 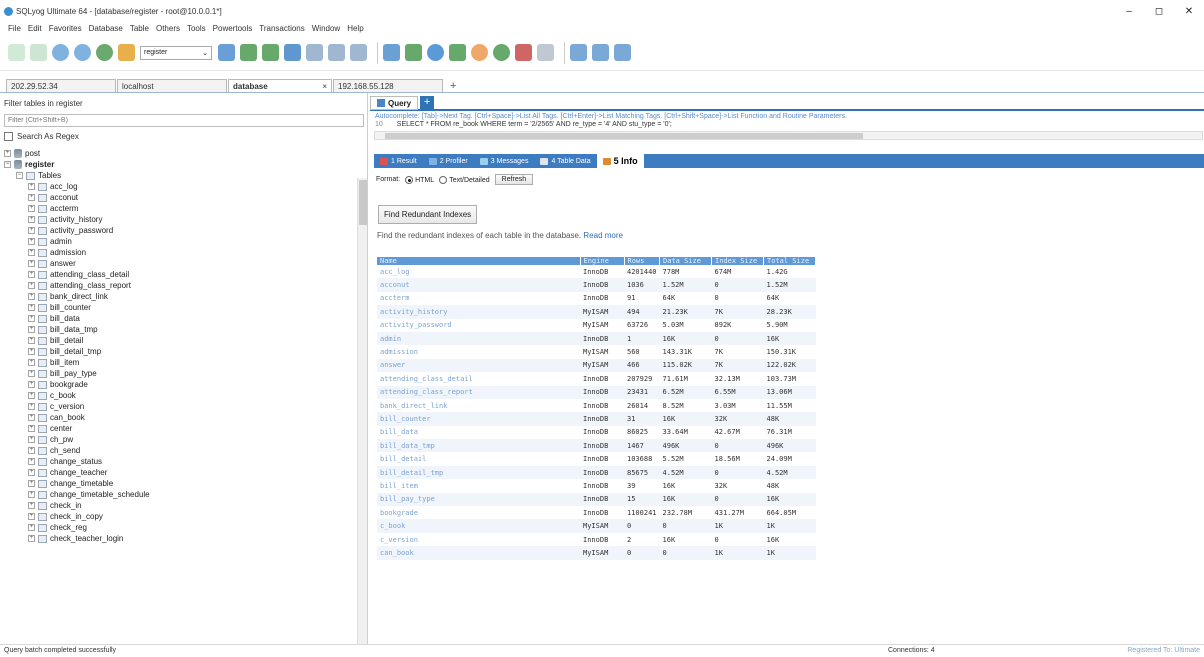 What do you see at coordinates (501, 52) in the screenshot?
I see `notify-icon` at bounding box center [501, 52].